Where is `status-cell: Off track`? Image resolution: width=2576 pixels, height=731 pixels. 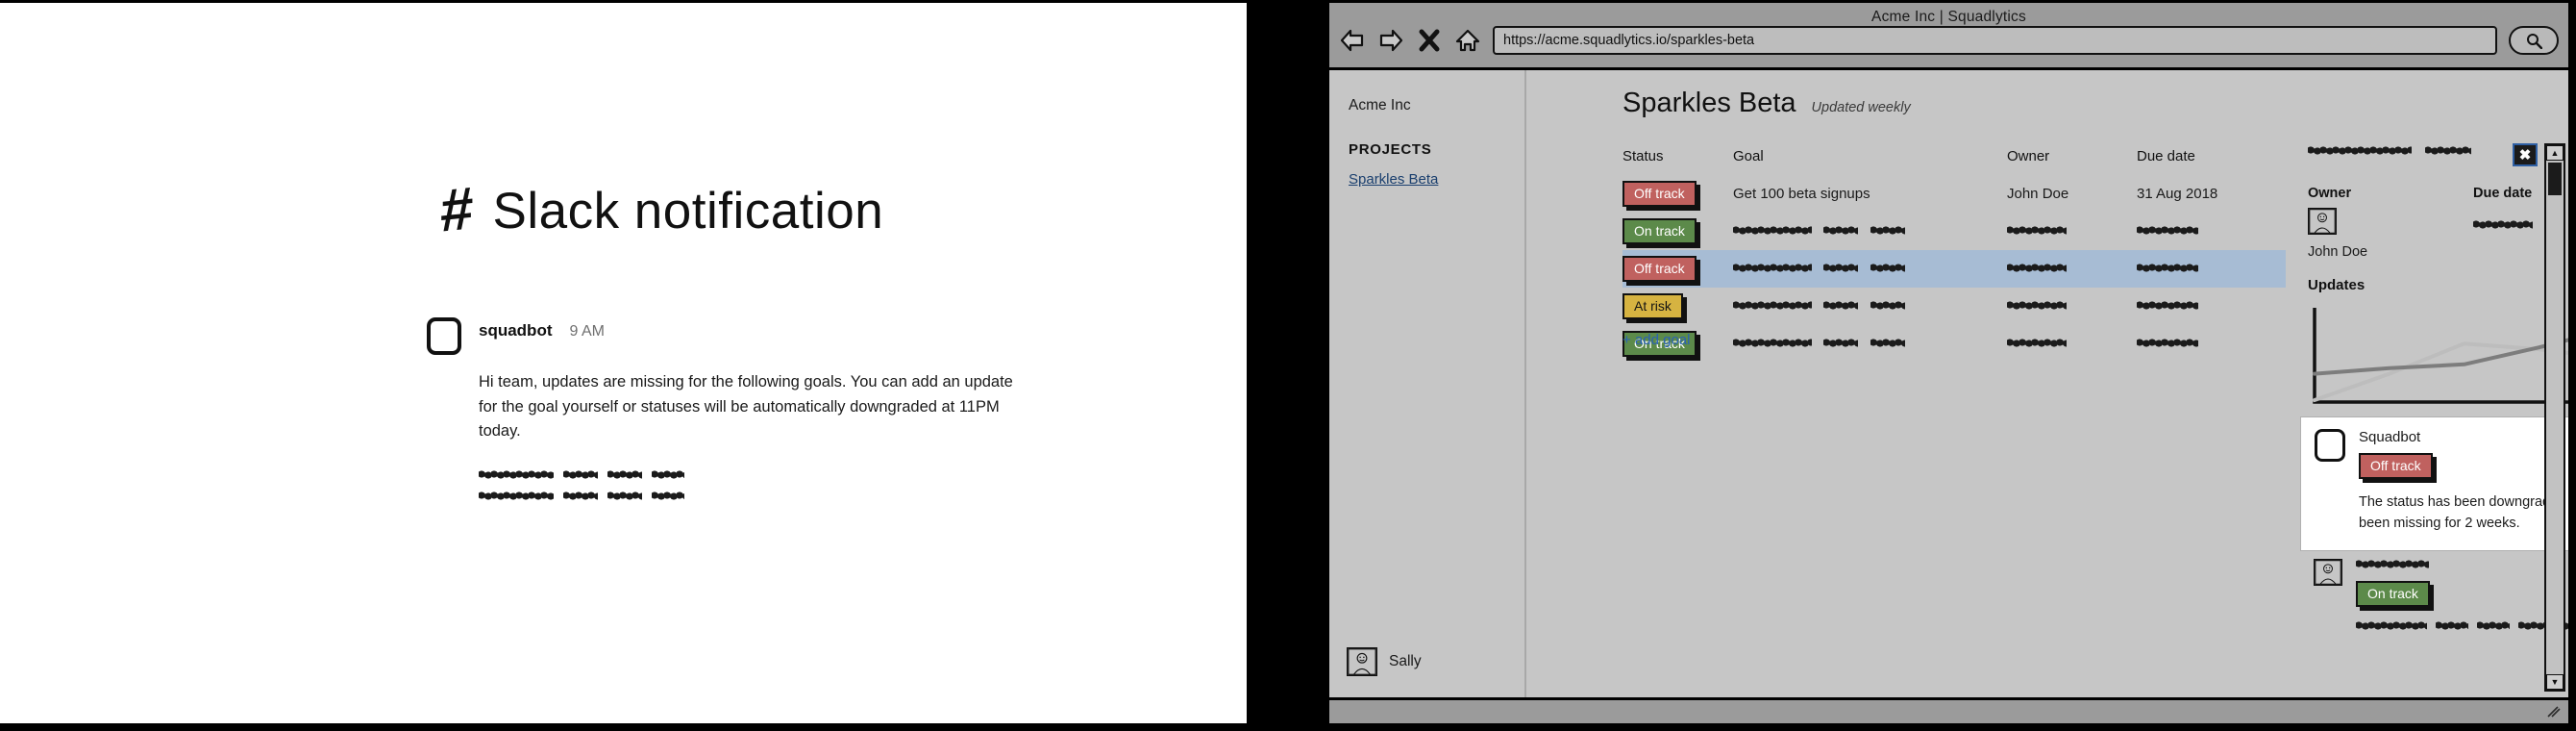
status-cell: Off track is located at coordinates (1677, 194).